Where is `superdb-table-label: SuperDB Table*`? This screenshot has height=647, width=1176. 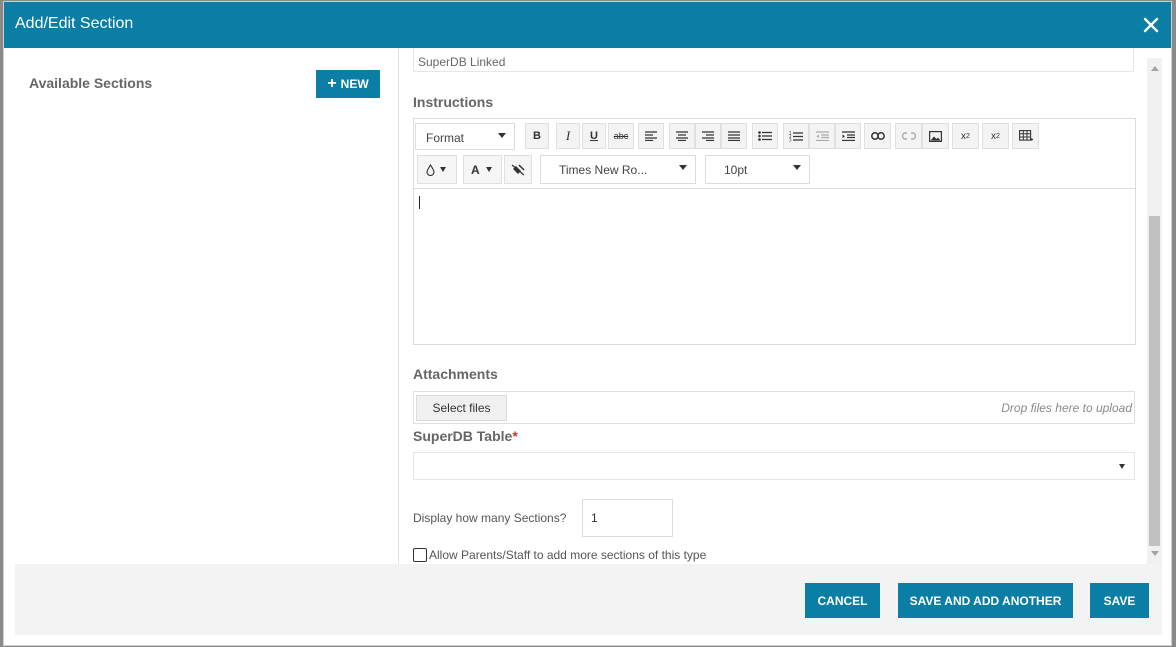
superdb-table-label: SuperDB Table* is located at coordinates (465, 436).